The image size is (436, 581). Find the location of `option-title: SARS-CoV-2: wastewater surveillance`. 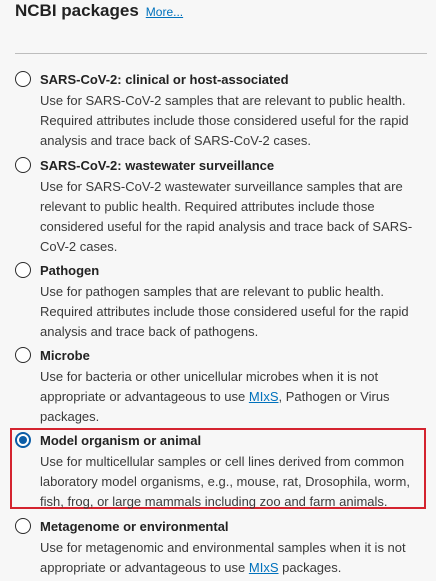

option-title: SARS-CoV-2: wastewater surveillance is located at coordinates (157, 165).